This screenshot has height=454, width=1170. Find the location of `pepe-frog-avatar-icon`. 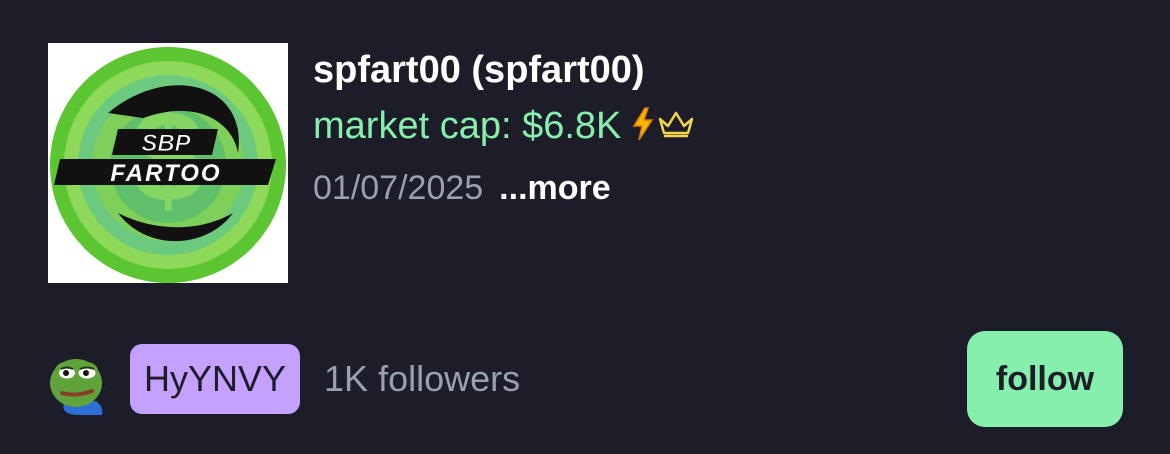

pepe-frog-avatar-icon is located at coordinates (82, 379).